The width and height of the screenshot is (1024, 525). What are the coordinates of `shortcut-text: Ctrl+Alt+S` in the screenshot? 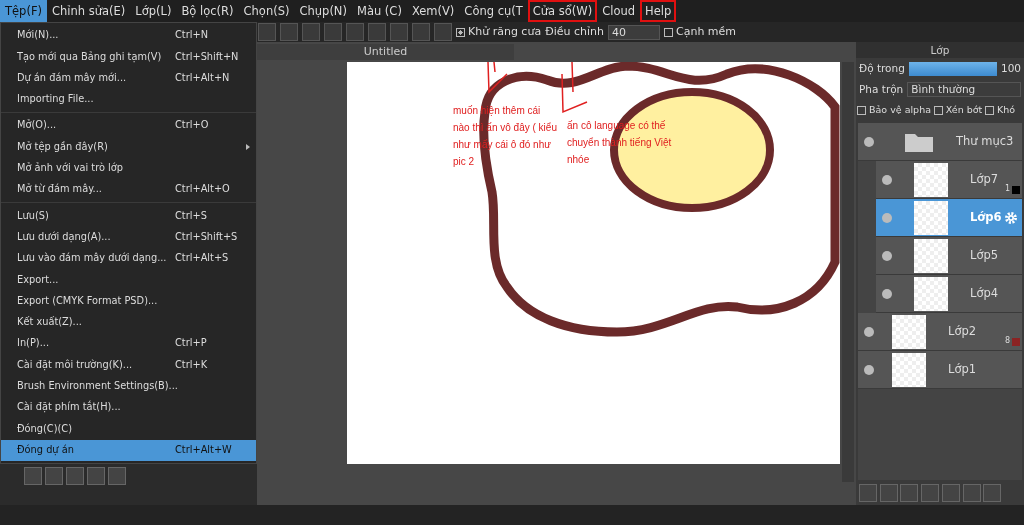 It's located at (202, 258).